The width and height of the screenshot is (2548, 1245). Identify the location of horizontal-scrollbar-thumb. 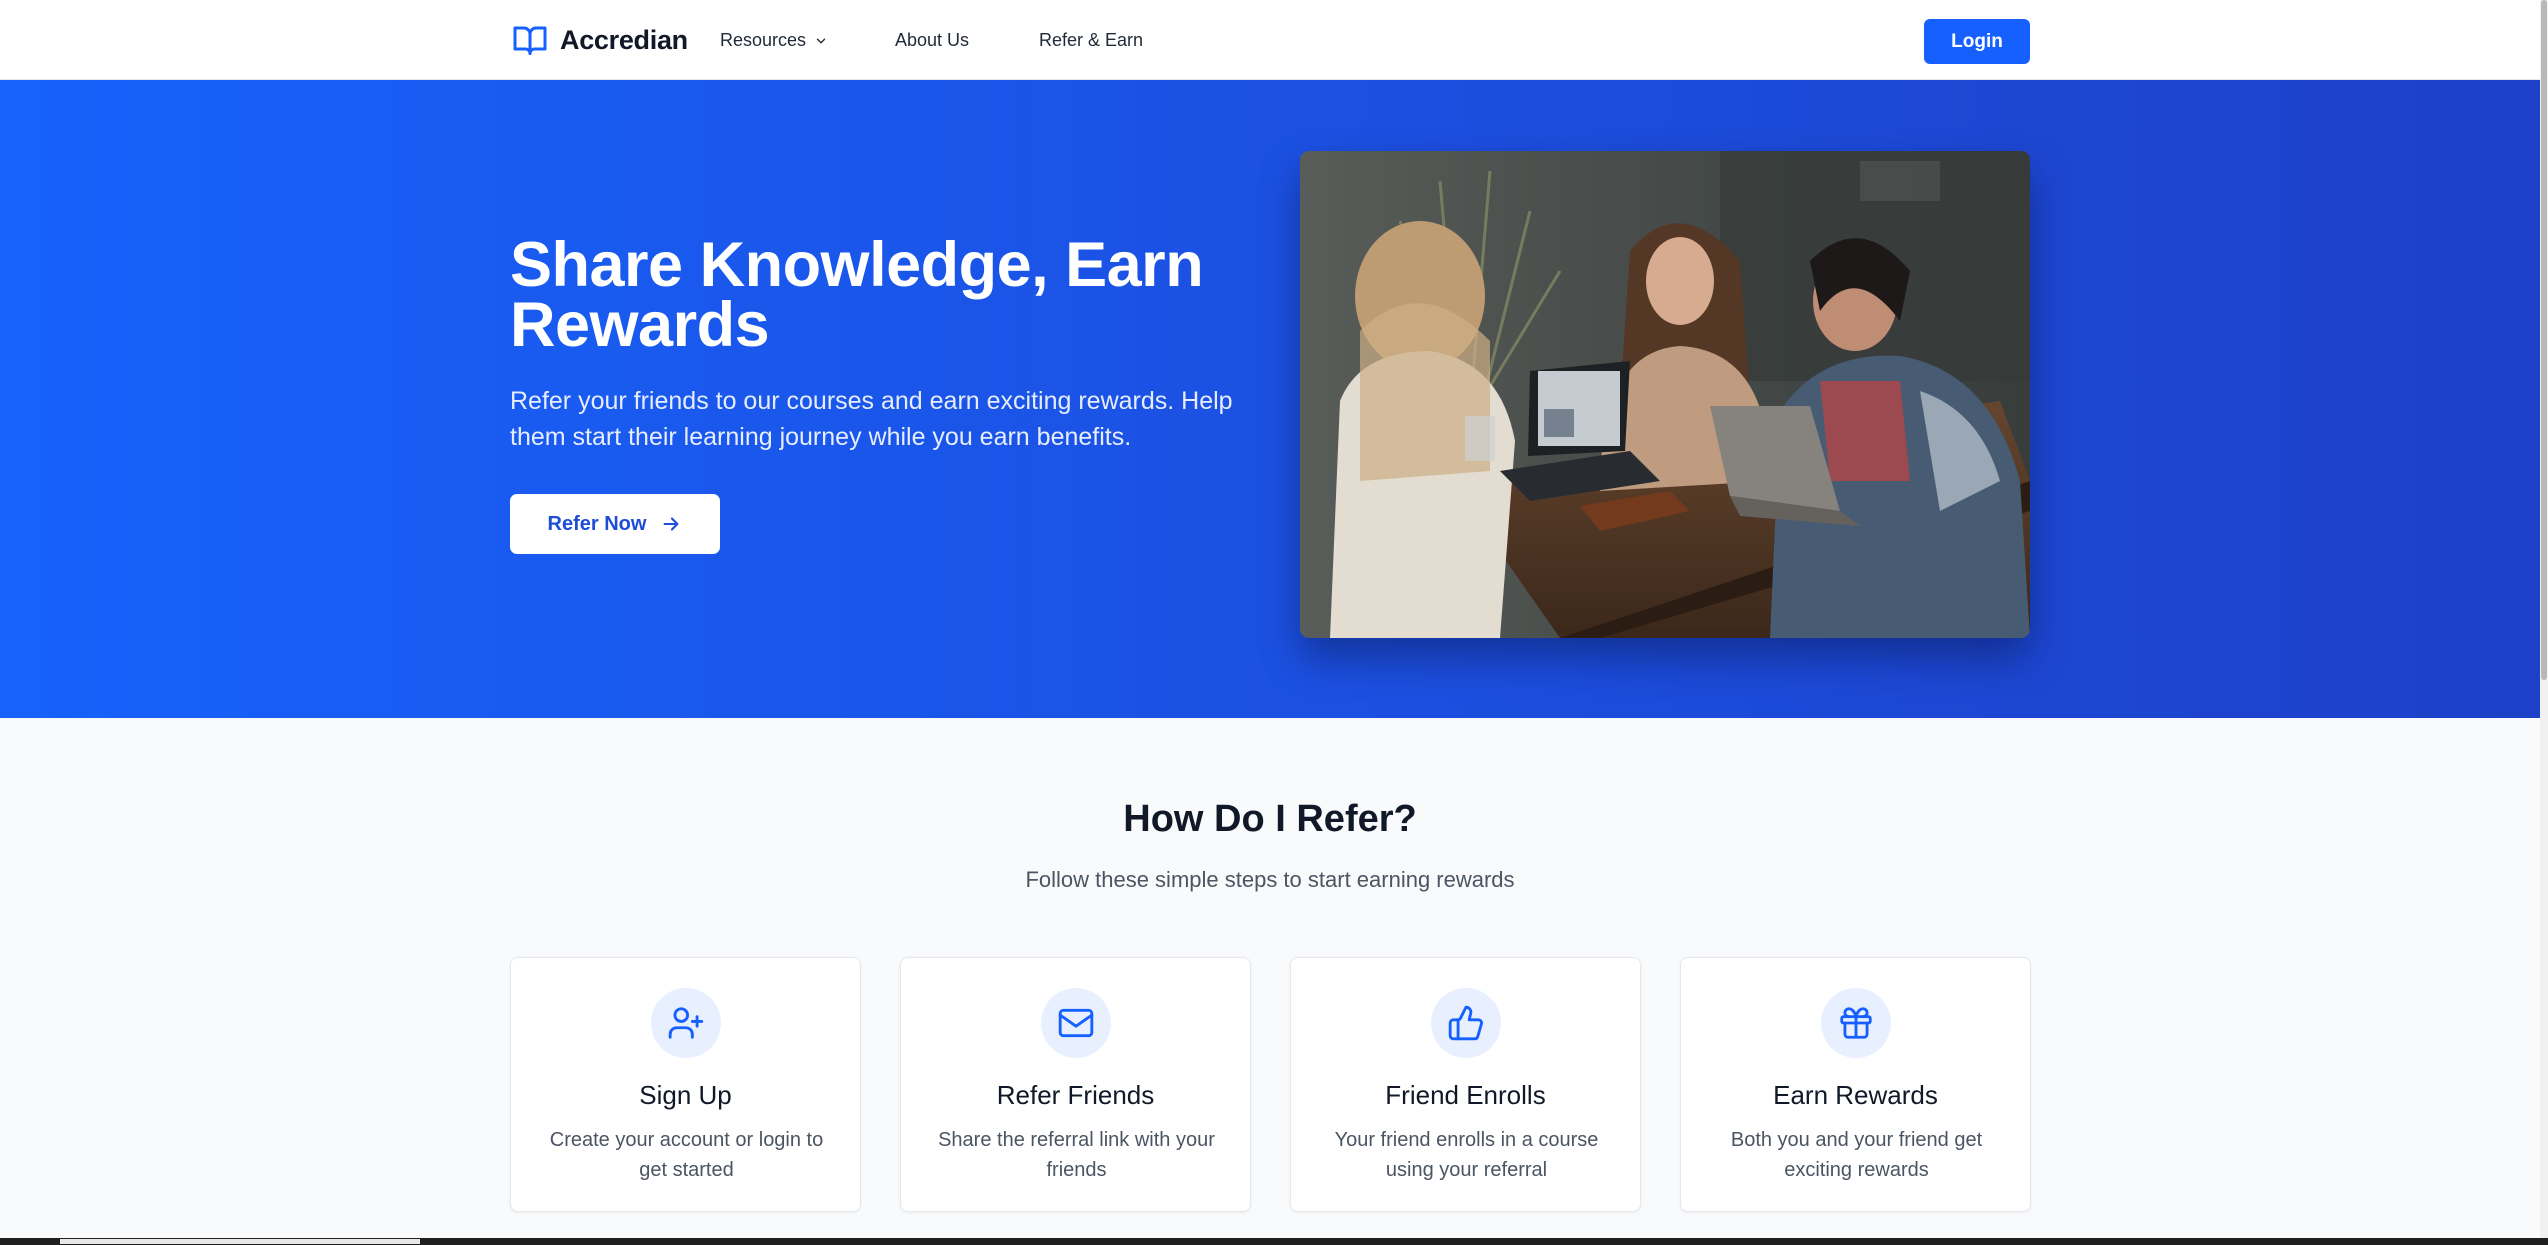
(240, 1241).